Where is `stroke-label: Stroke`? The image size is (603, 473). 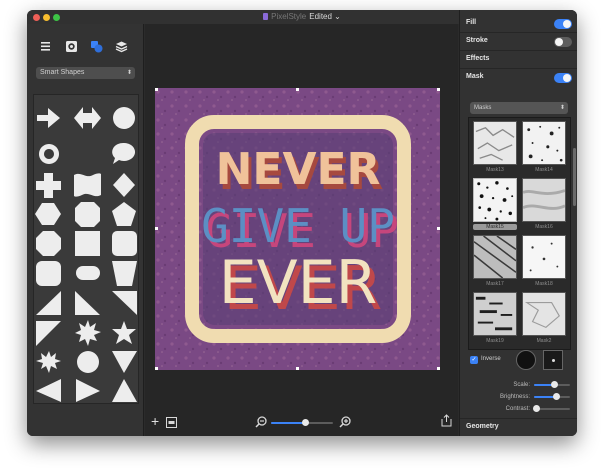 stroke-label: Stroke is located at coordinates (477, 40).